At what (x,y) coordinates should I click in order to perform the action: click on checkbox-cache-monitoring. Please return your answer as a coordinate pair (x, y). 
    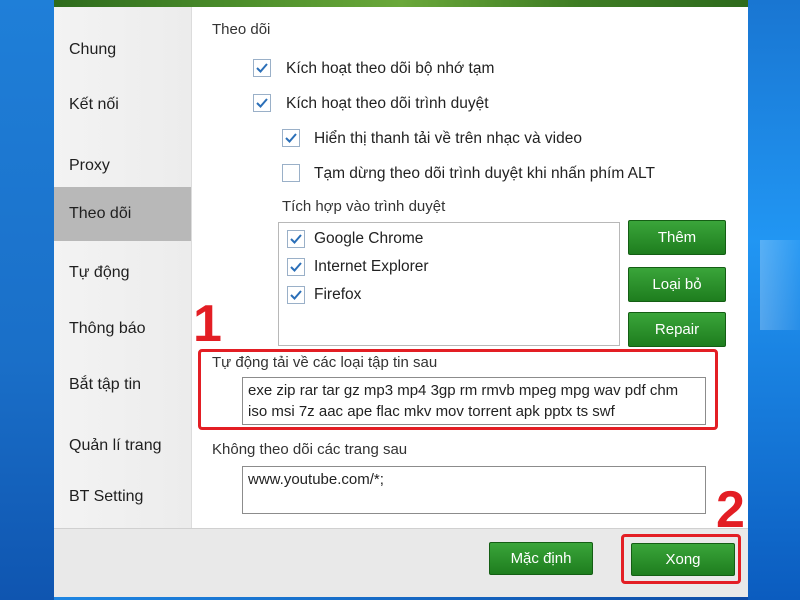
    Looking at the image, I should click on (262, 68).